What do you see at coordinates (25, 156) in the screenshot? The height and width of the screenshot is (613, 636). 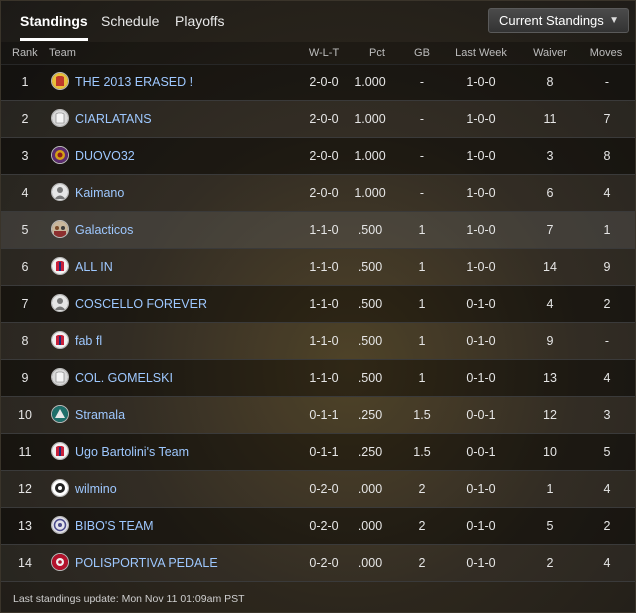 I see `rank-cell: 3` at bounding box center [25, 156].